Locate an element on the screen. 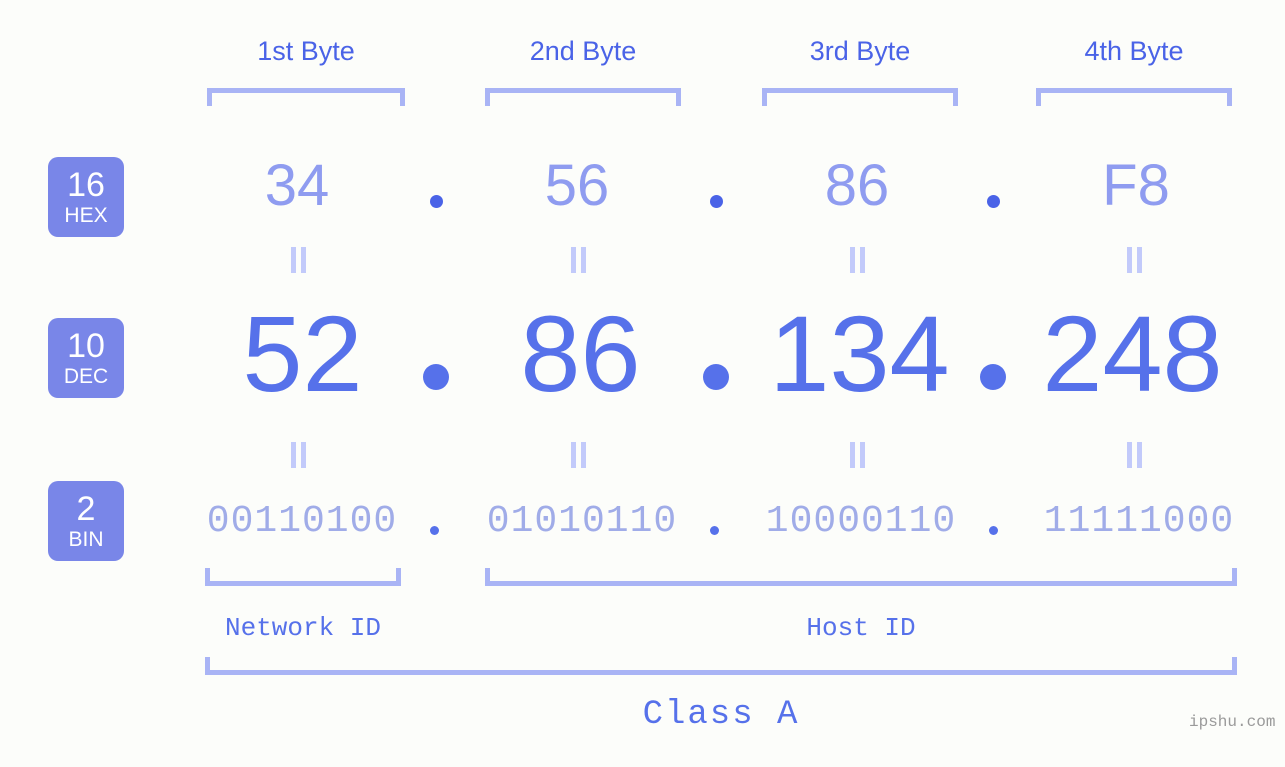 The image size is (1285, 767). dec-byte-value-3: 134 is located at coordinates (859, 353).